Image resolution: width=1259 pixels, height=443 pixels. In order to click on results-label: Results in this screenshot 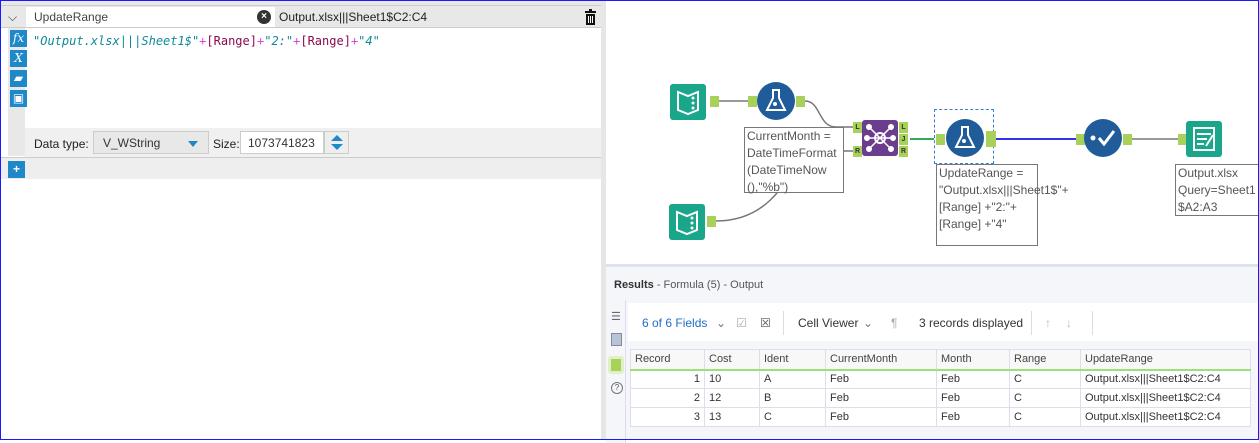, I will do `click(634, 285)`.